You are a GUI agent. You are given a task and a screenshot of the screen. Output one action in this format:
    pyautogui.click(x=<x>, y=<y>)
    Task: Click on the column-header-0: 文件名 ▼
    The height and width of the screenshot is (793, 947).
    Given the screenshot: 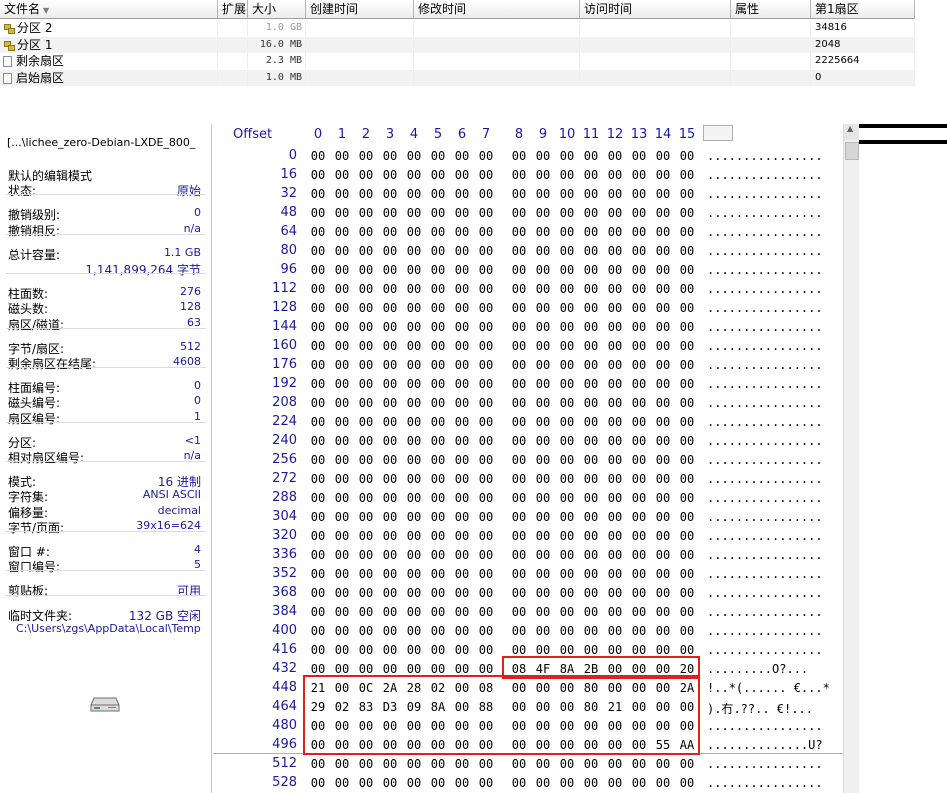 What is the action you would take?
    pyautogui.click(x=109, y=9)
    